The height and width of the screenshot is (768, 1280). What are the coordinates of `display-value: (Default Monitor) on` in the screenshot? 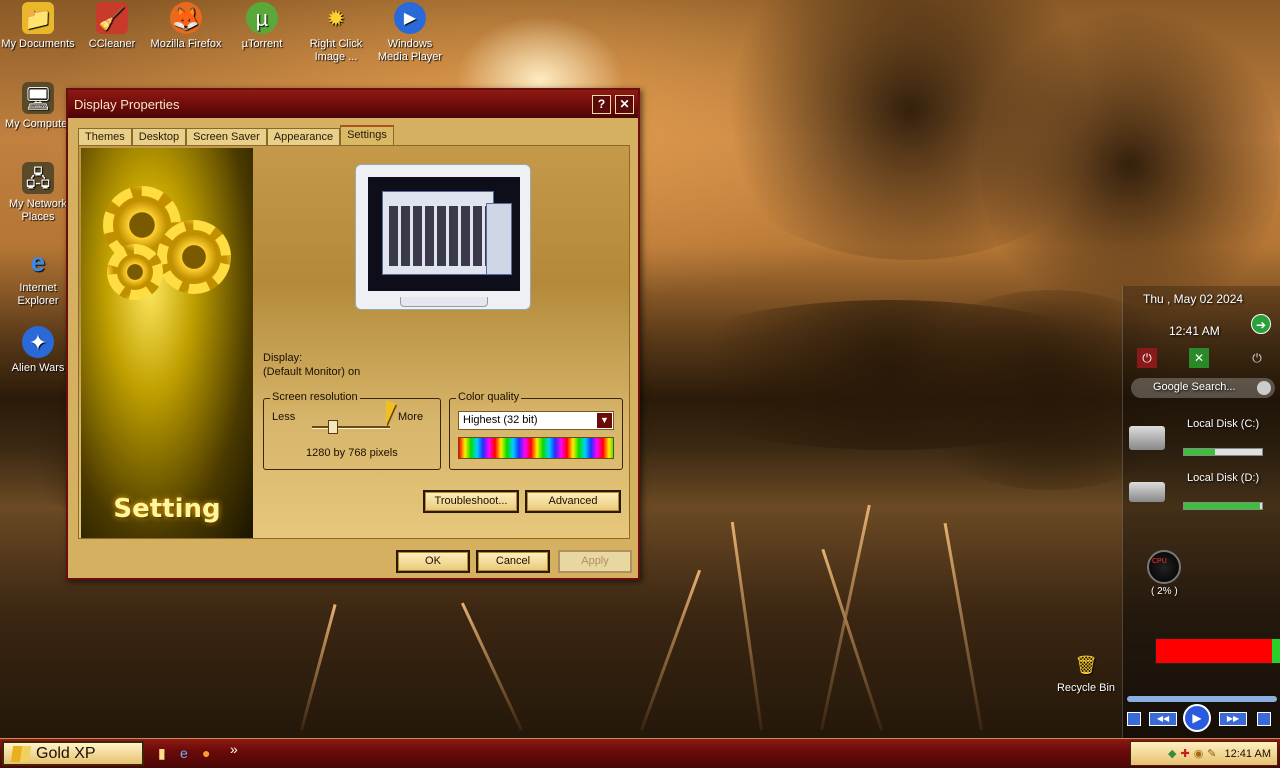 It's located at (312, 372).